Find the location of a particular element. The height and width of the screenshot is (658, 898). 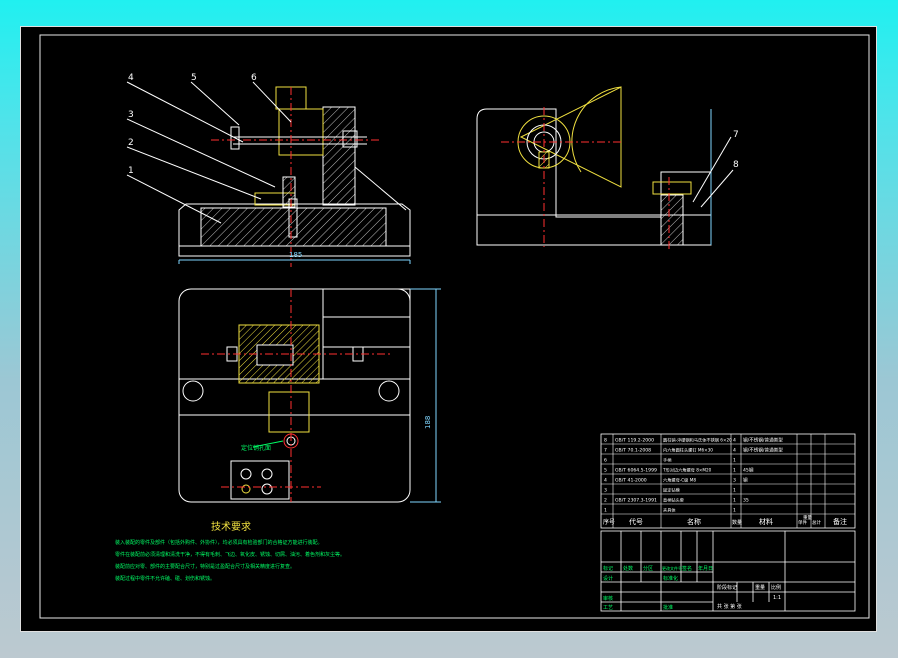

tb-count: 处数 is located at coordinates (628, 568).